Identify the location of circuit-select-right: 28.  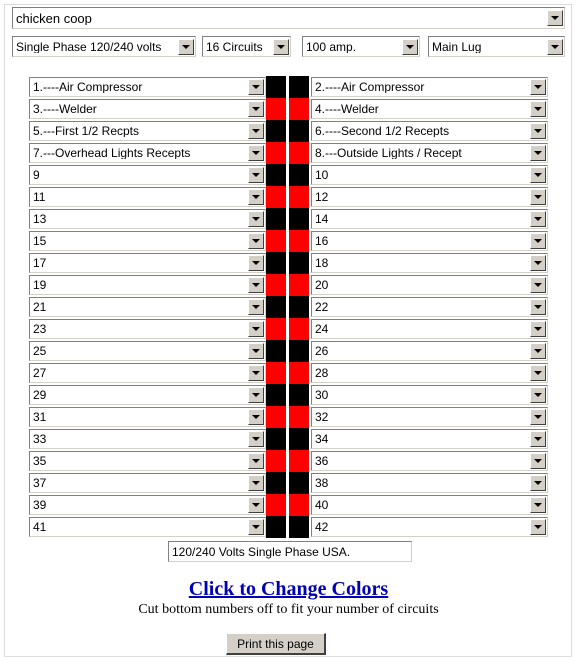
(429, 373).